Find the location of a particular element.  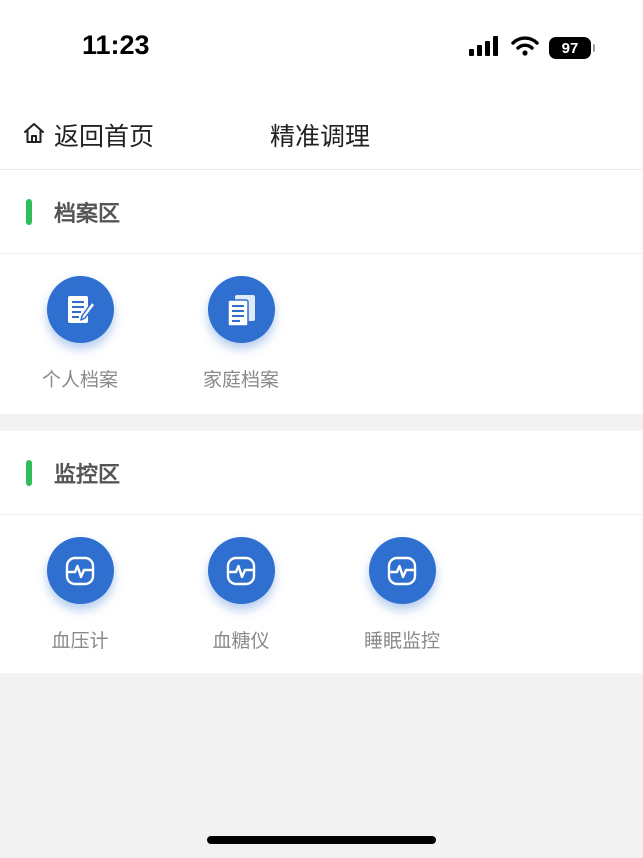

page-title: 精准调理 is located at coordinates (320, 136).